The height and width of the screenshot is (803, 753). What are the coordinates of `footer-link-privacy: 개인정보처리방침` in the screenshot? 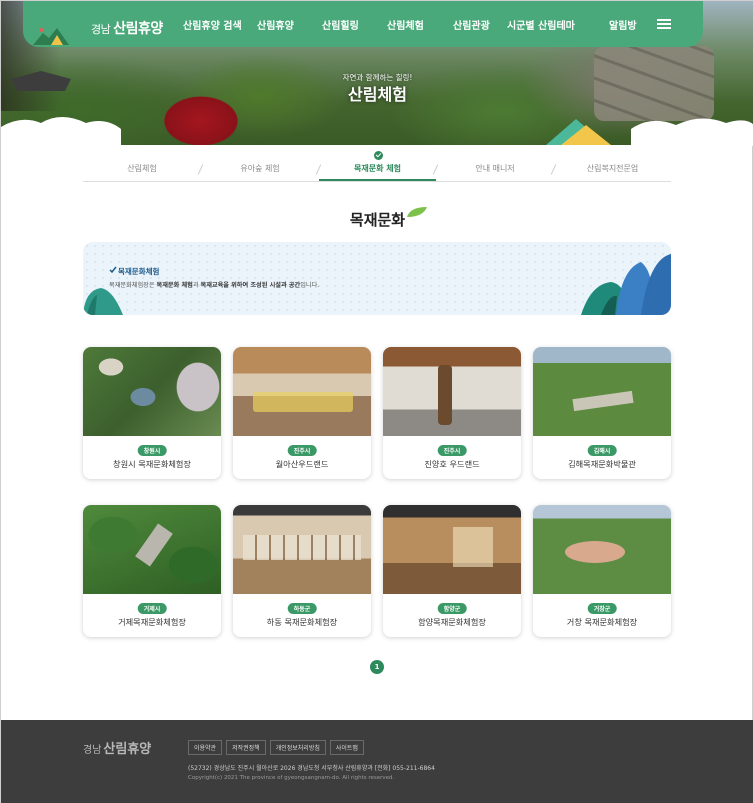 It's located at (297, 747).